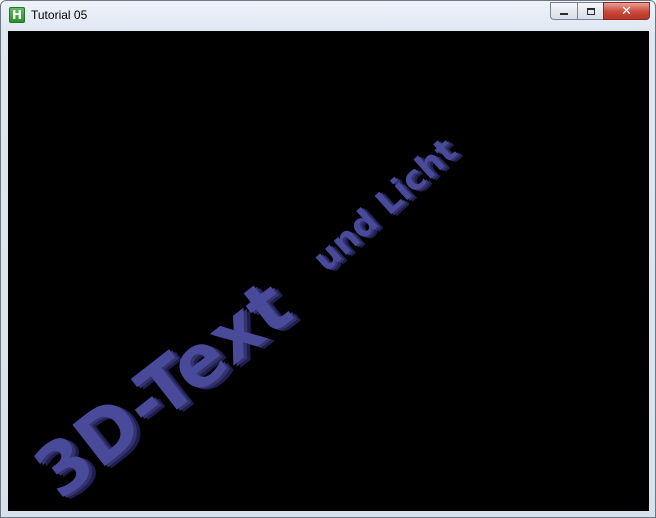 The image size is (656, 518). What do you see at coordinates (564, 14) in the screenshot?
I see `minimize-icon` at bounding box center [564, 14].